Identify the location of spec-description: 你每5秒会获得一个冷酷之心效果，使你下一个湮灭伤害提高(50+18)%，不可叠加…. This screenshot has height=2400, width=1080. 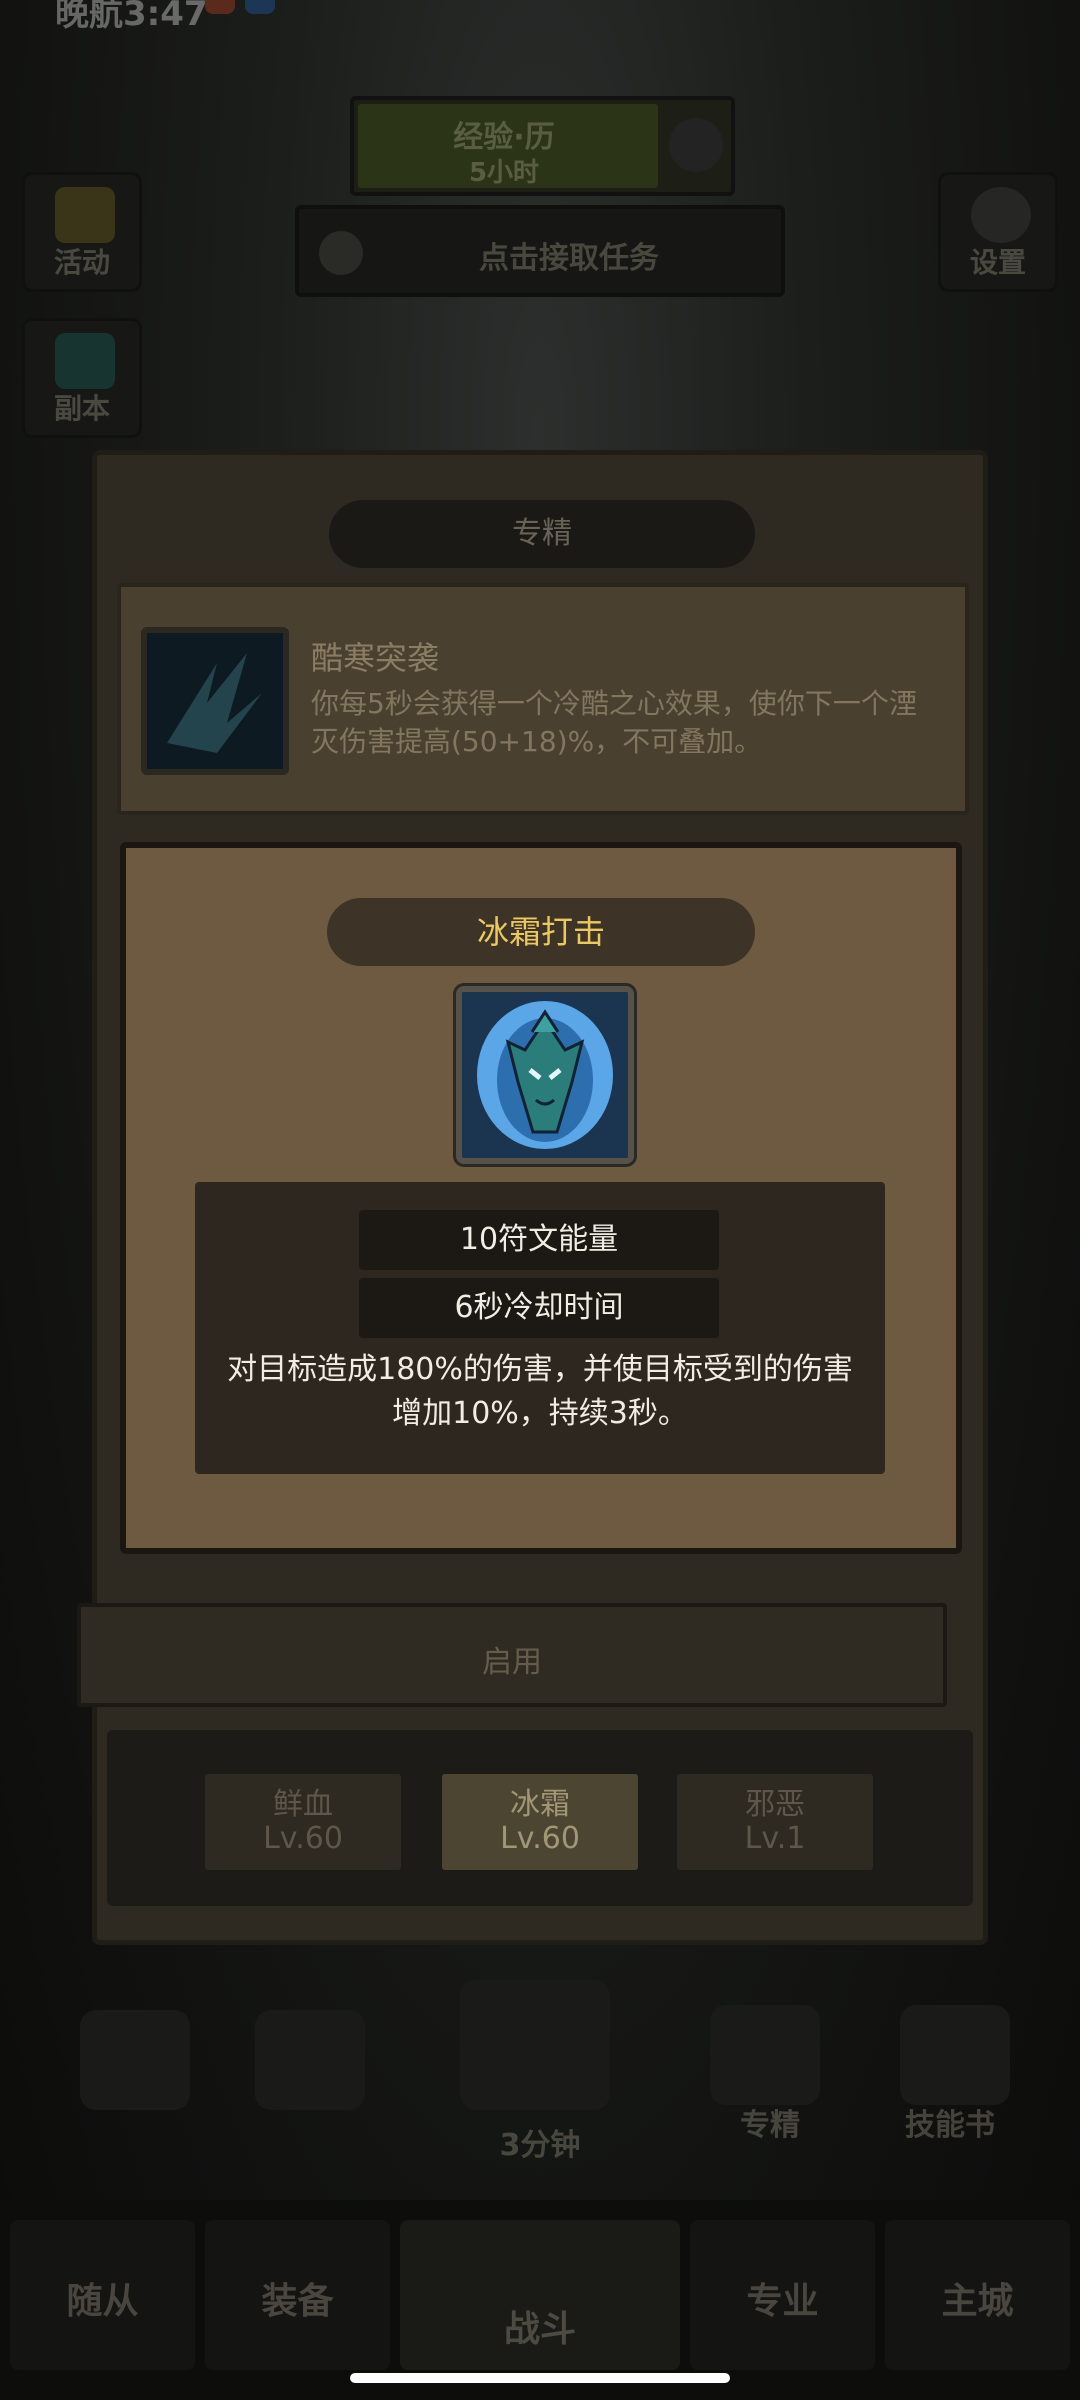
(614, 722).